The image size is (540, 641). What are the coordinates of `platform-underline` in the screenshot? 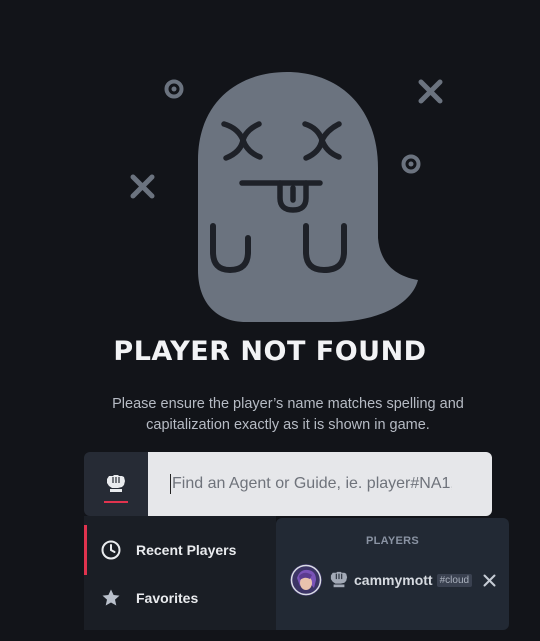 It's located at (116, 502).